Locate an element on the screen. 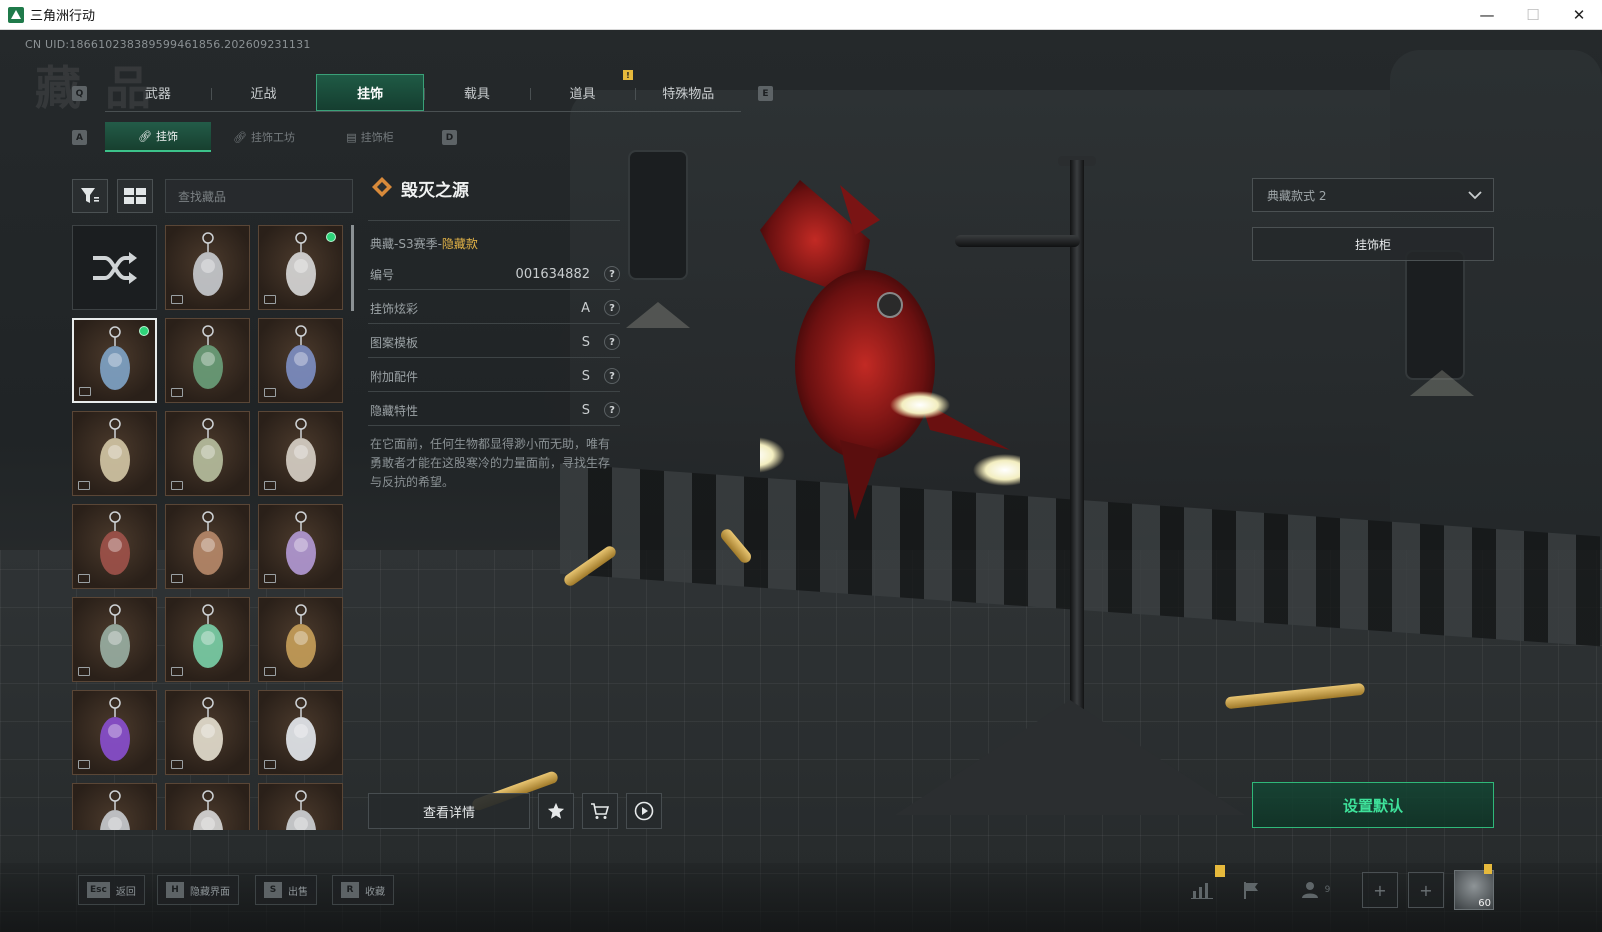 The height and width of the screenshot is (932, 1602). tab-melee: 近战 is located at coordinates (263, 92).